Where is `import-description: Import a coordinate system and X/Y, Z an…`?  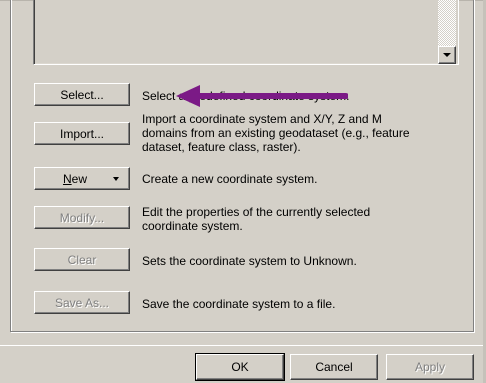 import-description: Import a coordinate system and X/Y, Z an… is located at coordinates (276, 133).